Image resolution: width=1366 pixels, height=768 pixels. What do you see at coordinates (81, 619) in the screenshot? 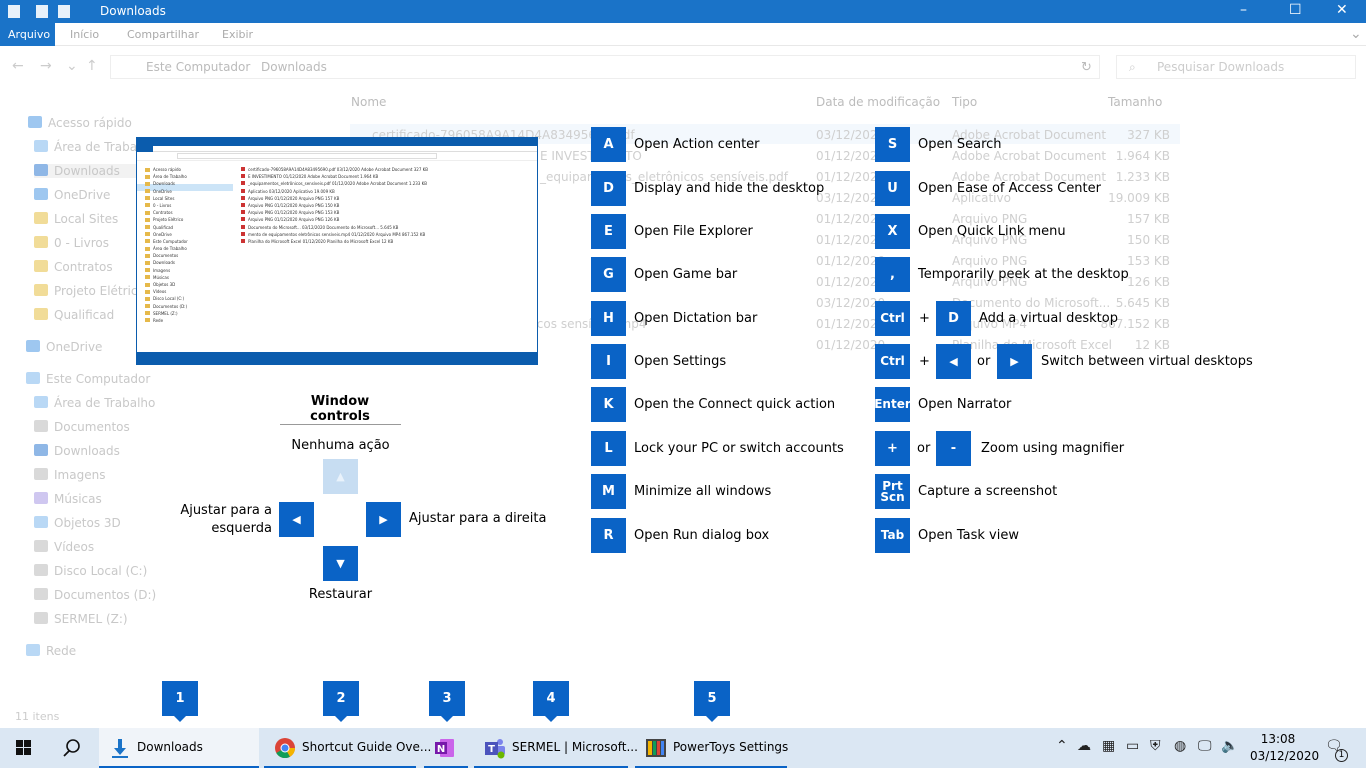
I see `sidebar-item: SERMEL (Z:)` at bounding box center [81, 619].